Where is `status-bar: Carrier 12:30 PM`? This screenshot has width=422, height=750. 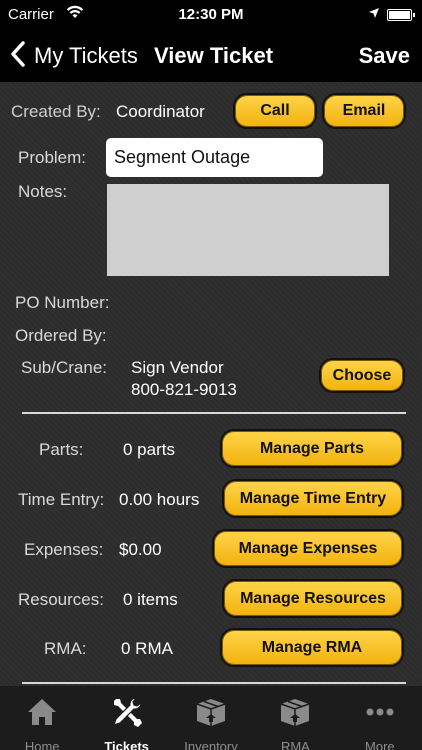 status-bar: Carrier 12:30 PM is located at coordinates (211, 15).